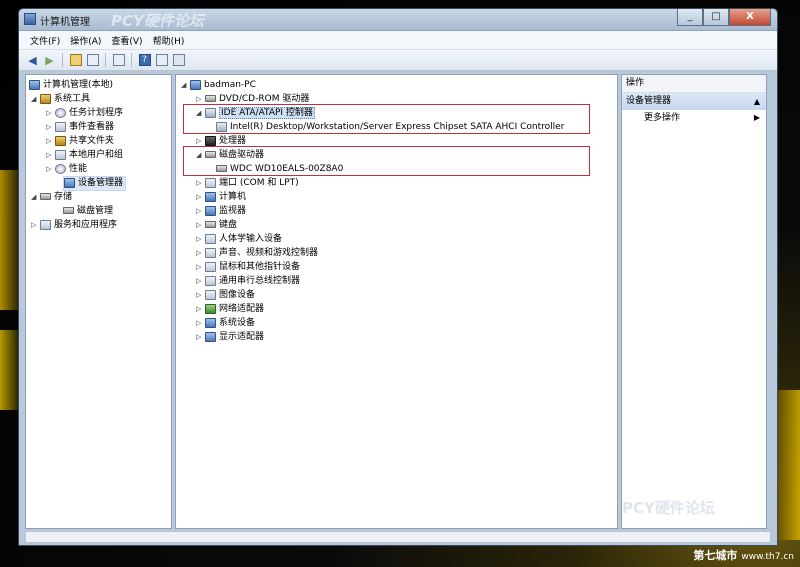  I want to click on device-root: ◢ badman-PC, so click(218, 85).